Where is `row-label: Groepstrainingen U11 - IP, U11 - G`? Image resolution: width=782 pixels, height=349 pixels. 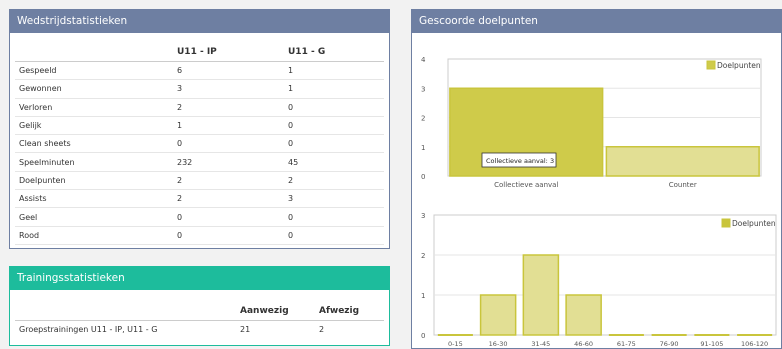
row-label: Groepstrainingen U11 - IP, U11 - G is located at coordinates (88, 329).